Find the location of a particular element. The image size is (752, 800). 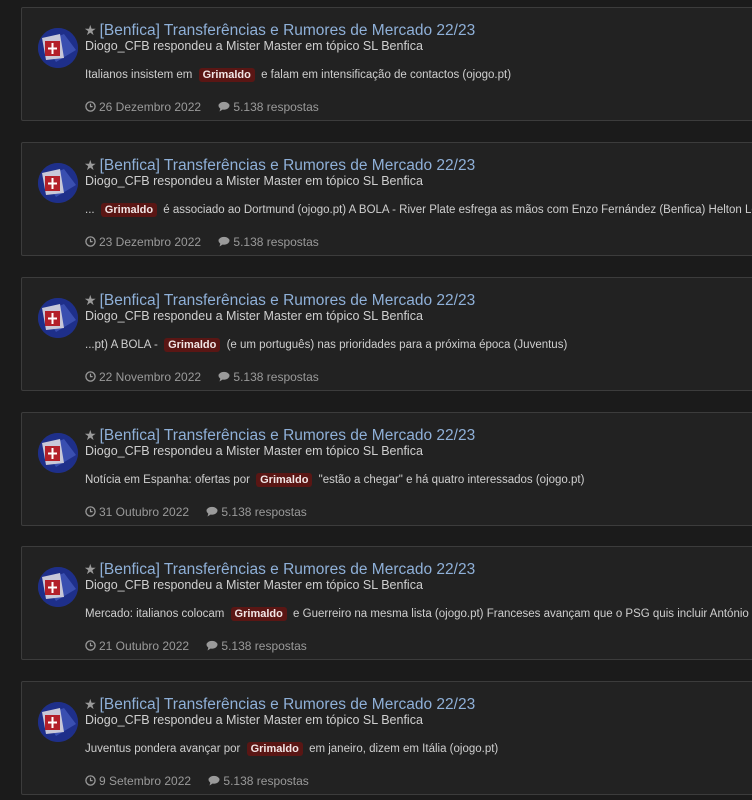

result-meta: 26 Dezembro 2022 5.138 respostas is located at coordinates (202, 107).